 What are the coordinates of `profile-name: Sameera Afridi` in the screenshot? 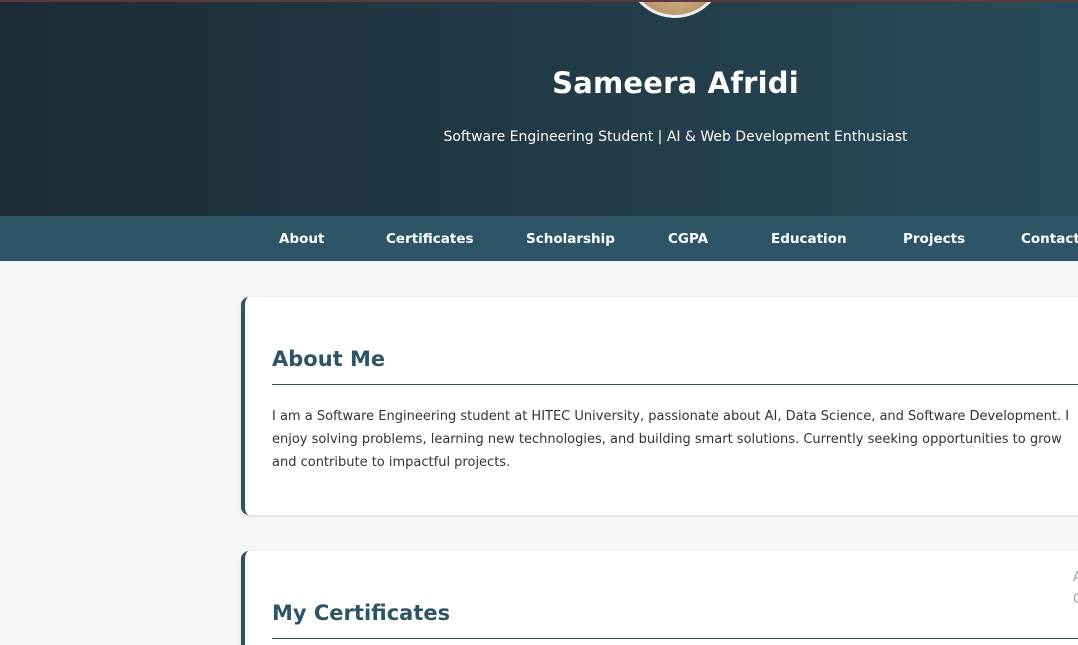 It's located at (675, 83).